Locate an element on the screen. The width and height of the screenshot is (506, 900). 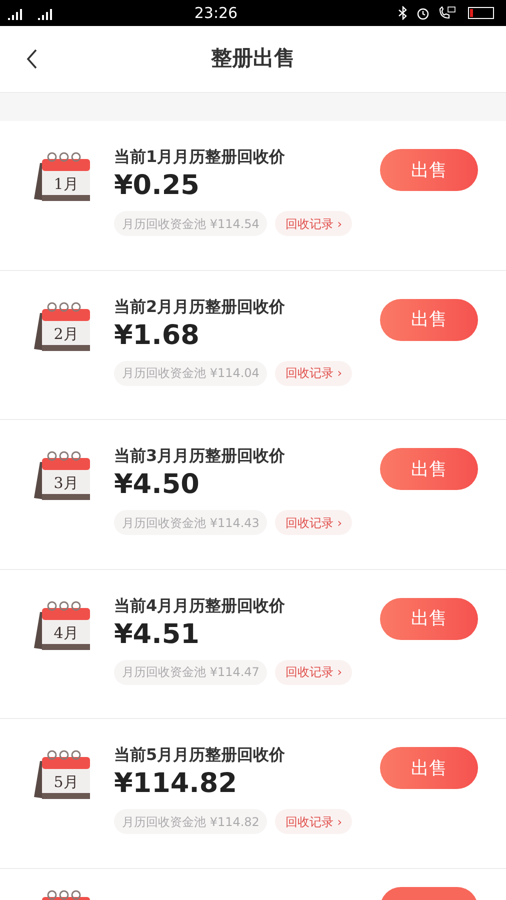
price: ¥1.68 is located at coordinates (157, 335).